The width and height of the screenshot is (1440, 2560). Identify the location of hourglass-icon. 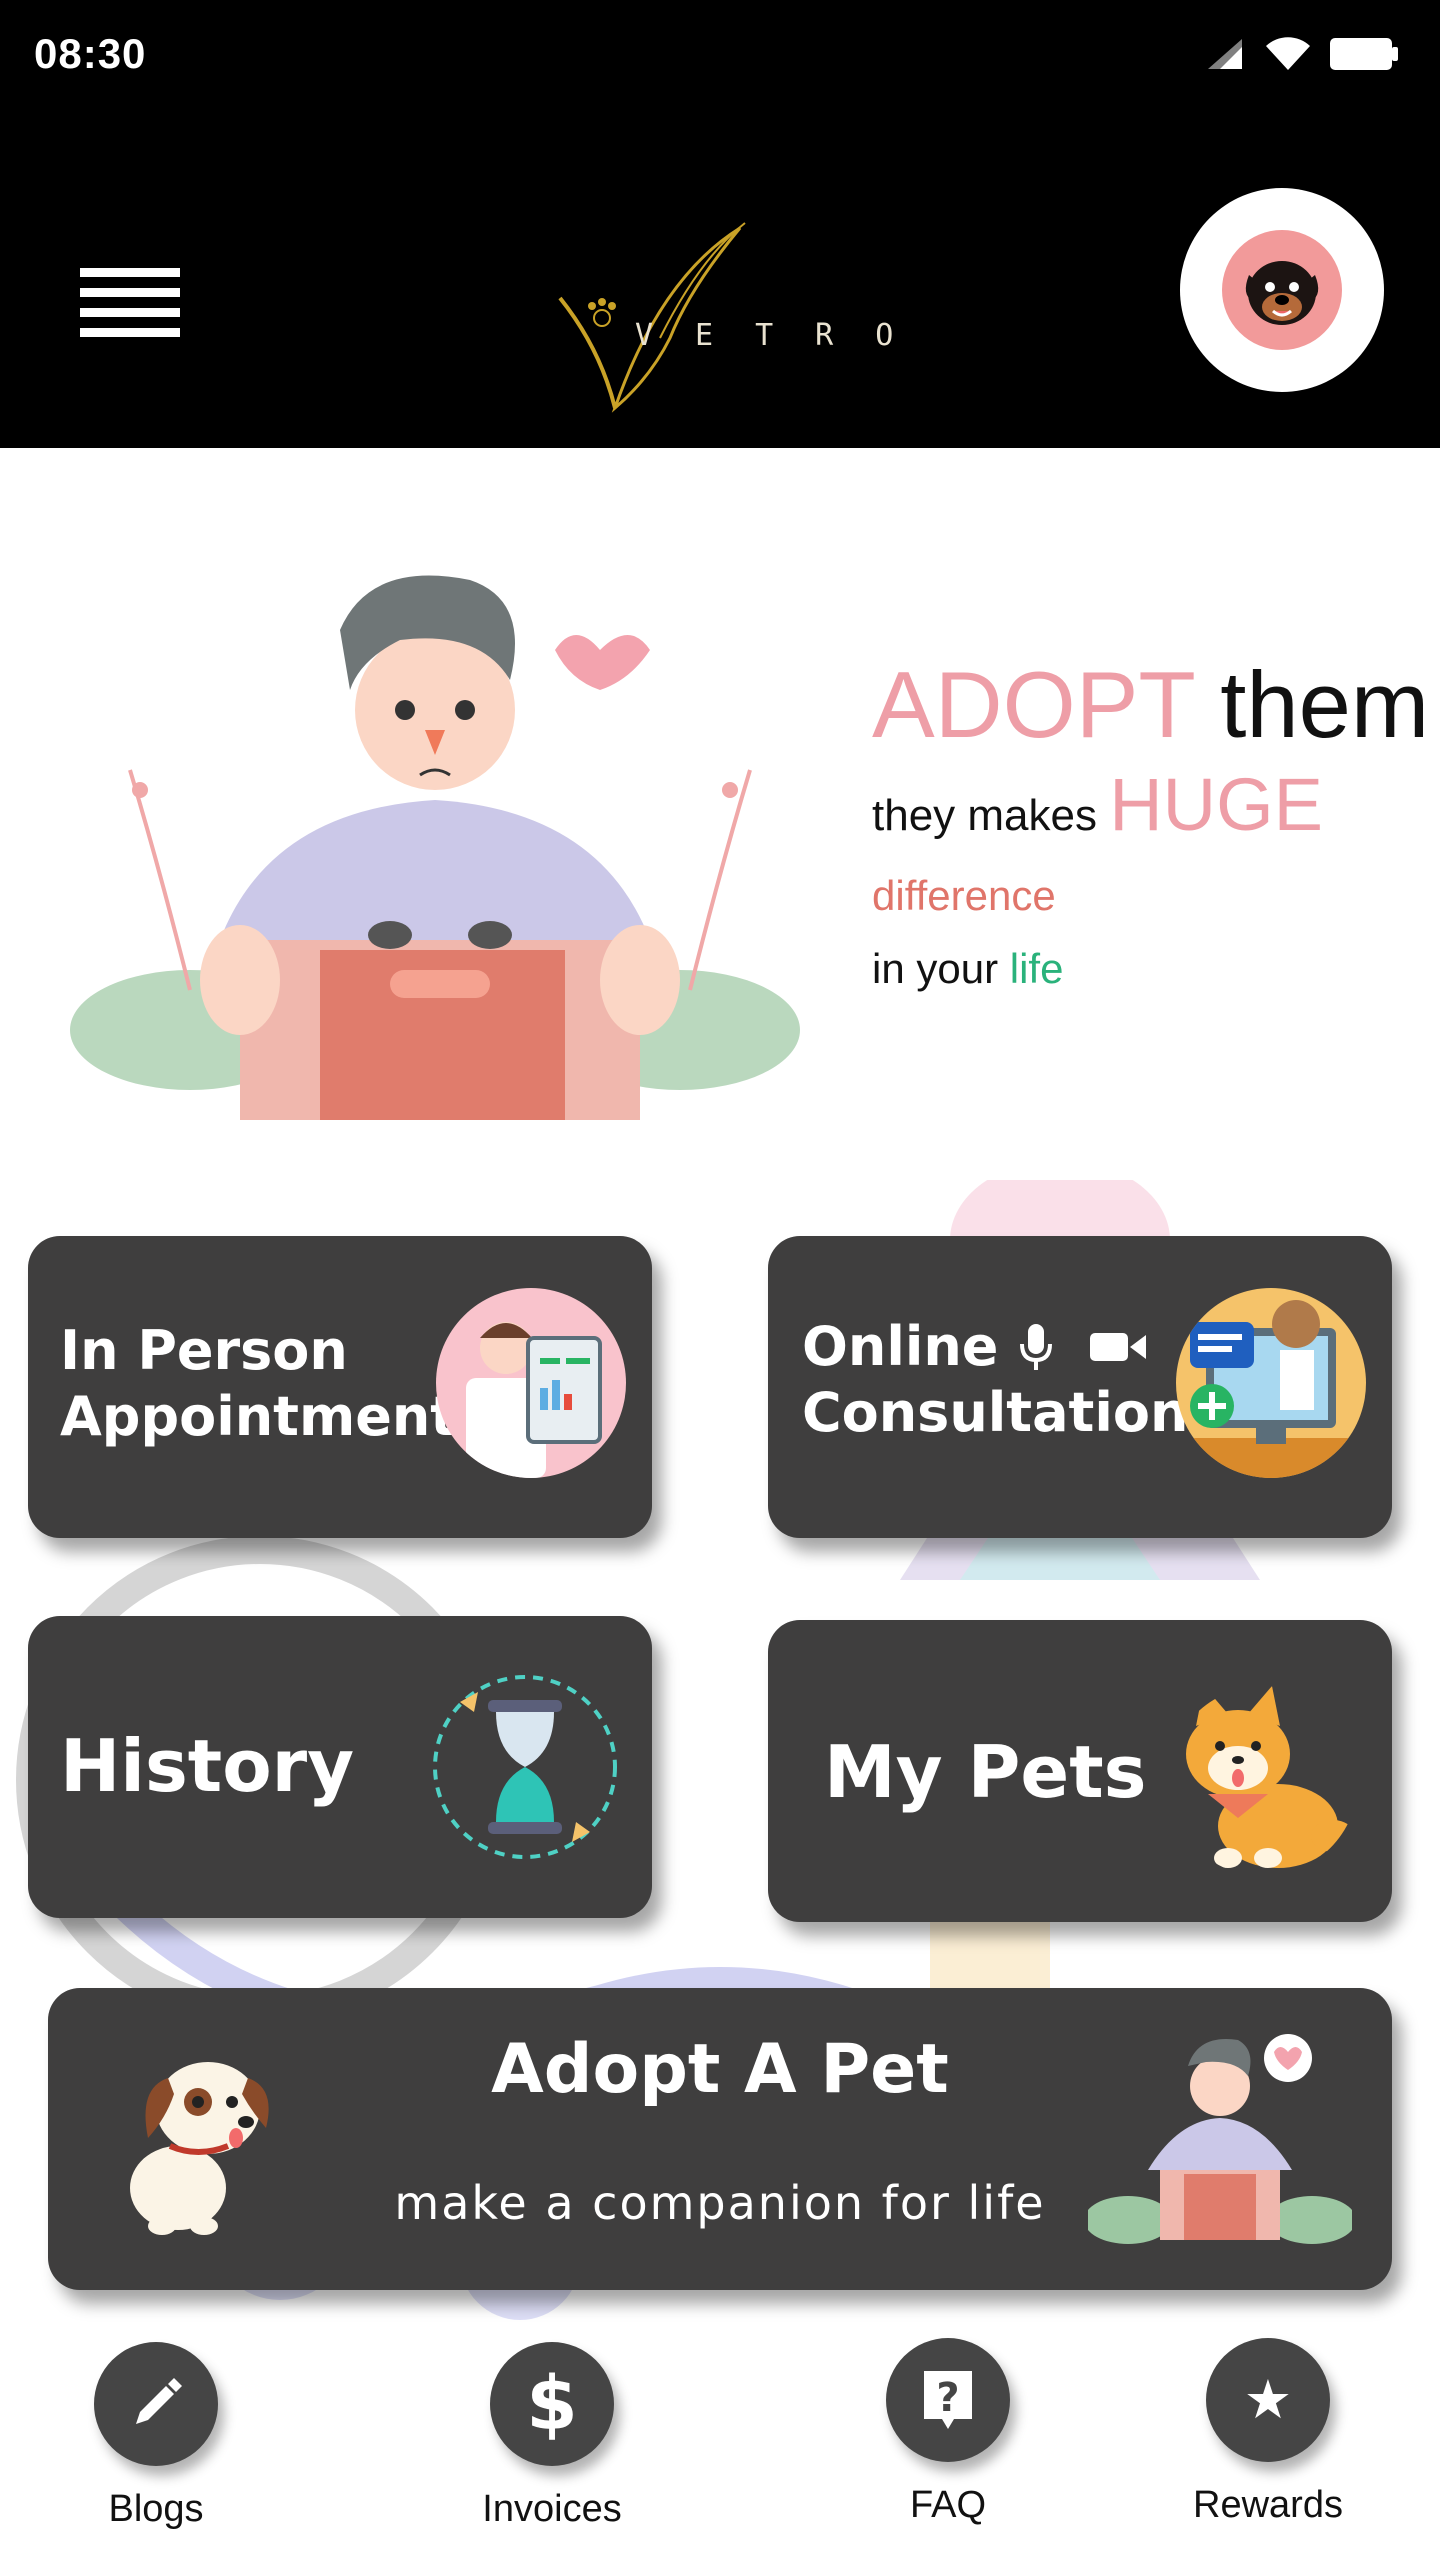
(525, 1767).